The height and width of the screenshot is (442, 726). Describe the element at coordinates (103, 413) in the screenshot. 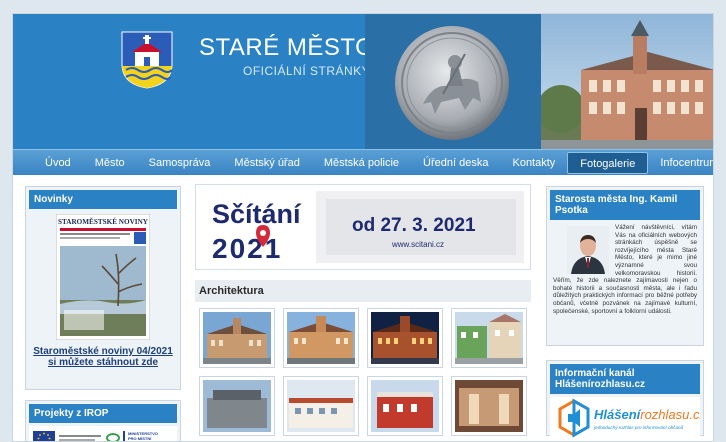

I see `irop-heading: Projekty z IROP` at that location.